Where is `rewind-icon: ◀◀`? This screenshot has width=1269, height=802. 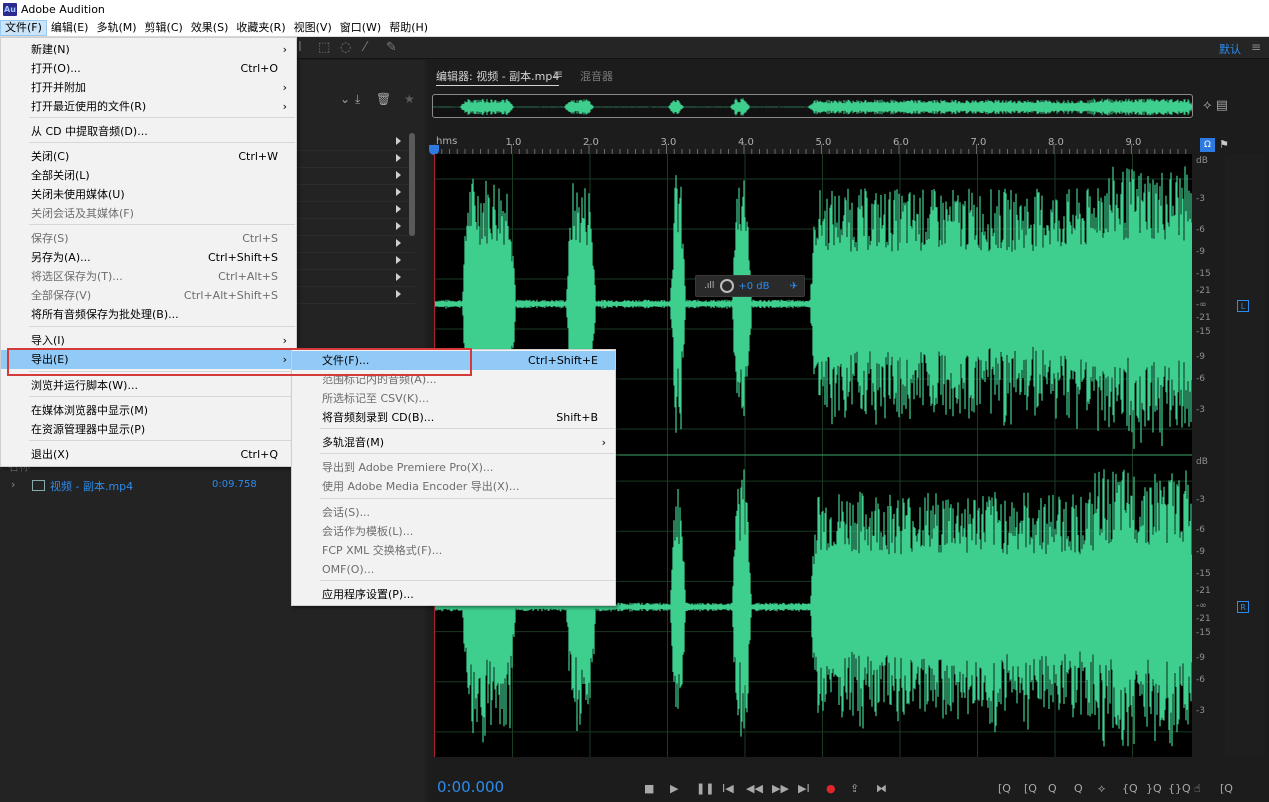
rewind-icon: ◀◀ is located at coordinates (754, 788).